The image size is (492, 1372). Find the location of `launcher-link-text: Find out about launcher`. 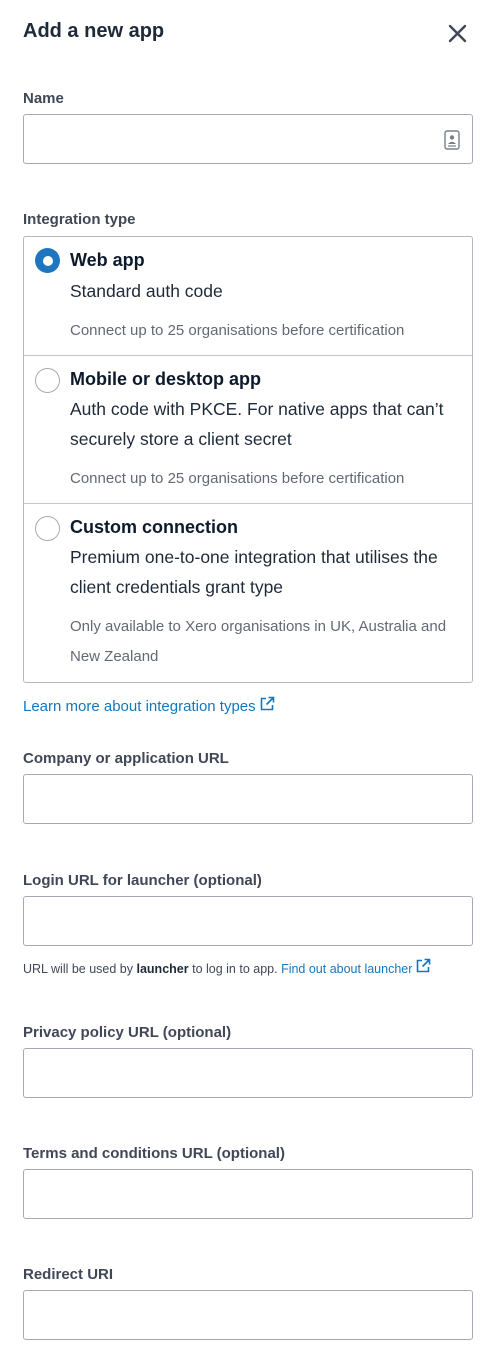

launcher-link-text: Find out about launcher is located at coordinates (347, 969).